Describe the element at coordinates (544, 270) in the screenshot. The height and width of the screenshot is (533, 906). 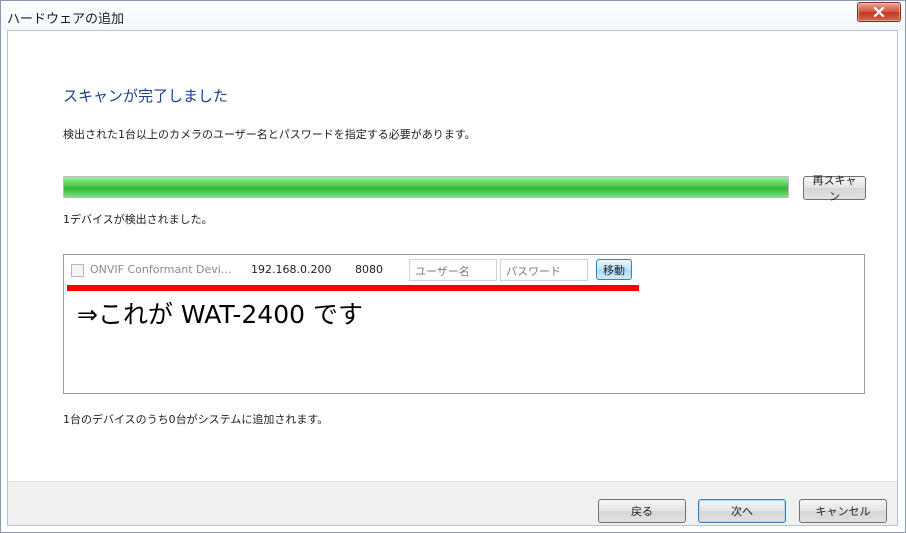
I see `password-field: パスワード` at that location.